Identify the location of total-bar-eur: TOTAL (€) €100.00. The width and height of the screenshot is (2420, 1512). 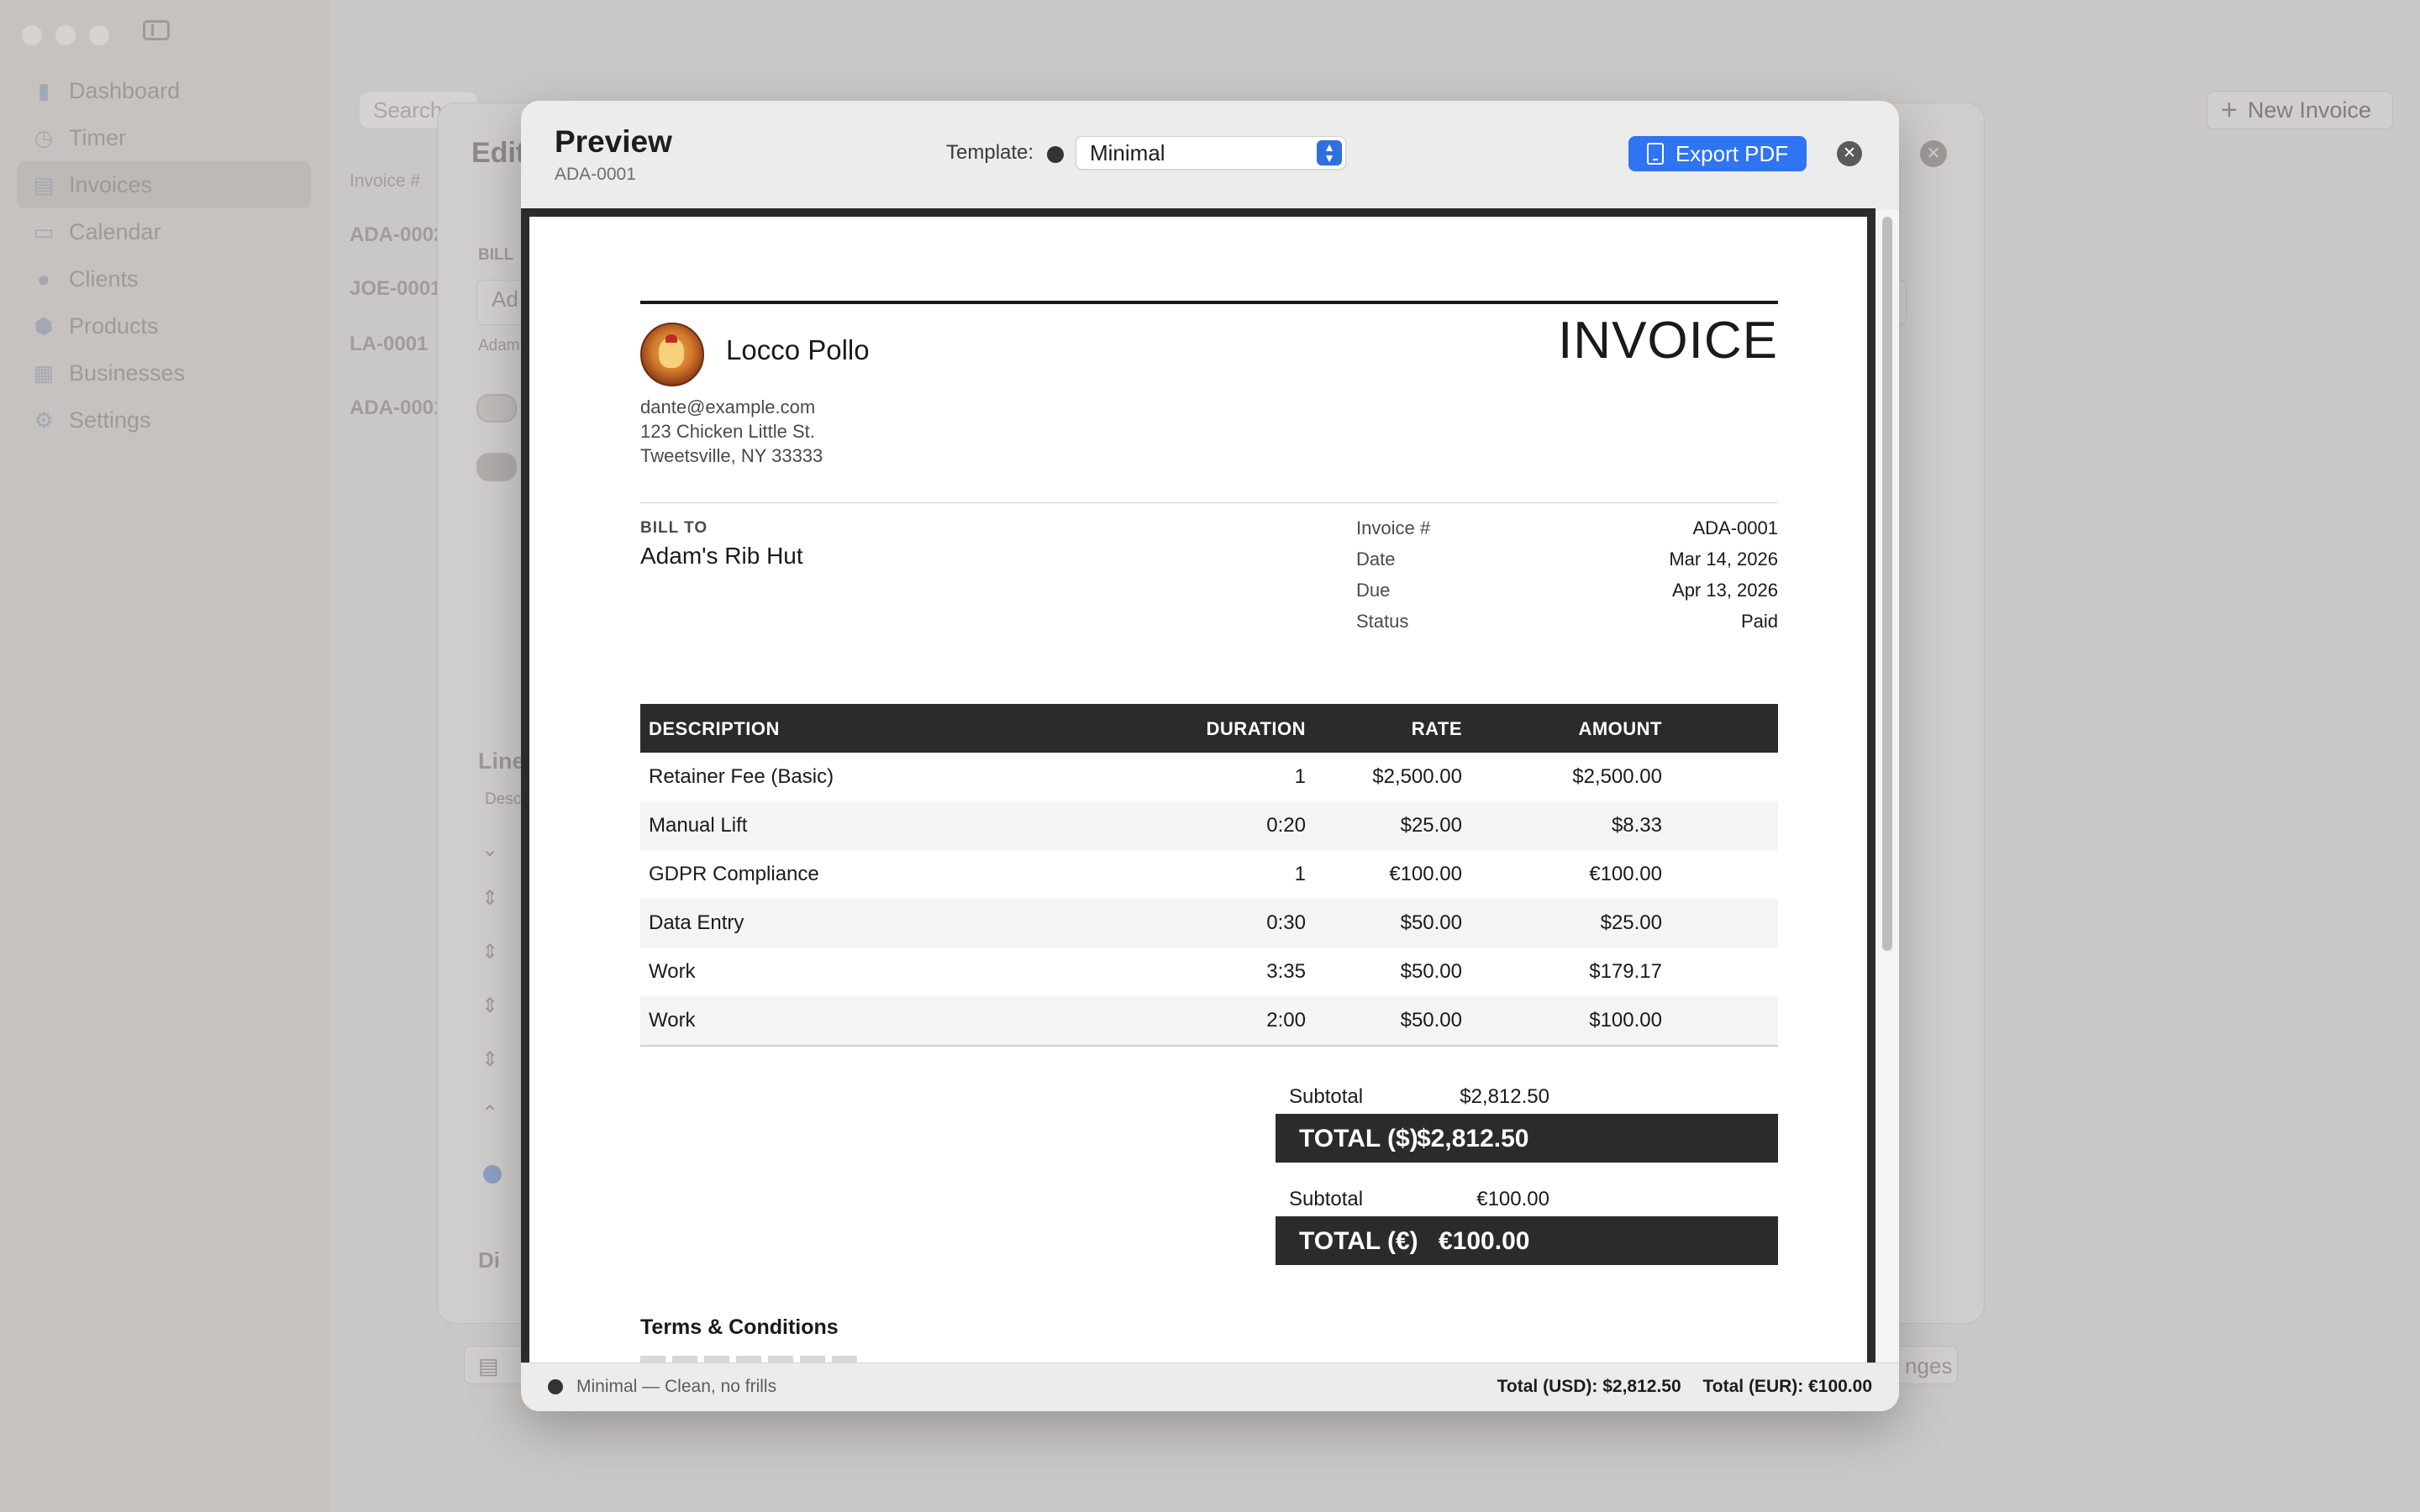
(1527, 1240).